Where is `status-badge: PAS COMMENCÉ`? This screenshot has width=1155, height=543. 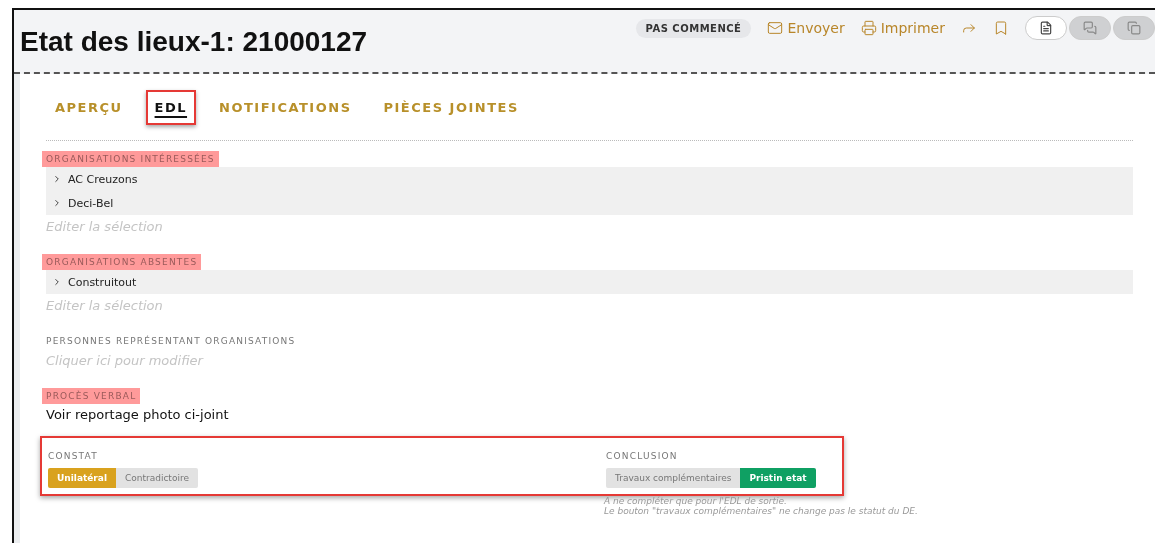 status-badge: PAS COMMENCÉ is located at coordinates (693, 28).